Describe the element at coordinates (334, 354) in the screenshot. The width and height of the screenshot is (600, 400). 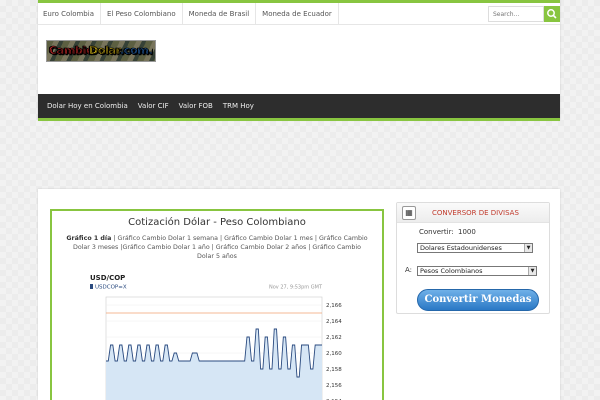
I see `y-tick-label: 2,160` at that location.